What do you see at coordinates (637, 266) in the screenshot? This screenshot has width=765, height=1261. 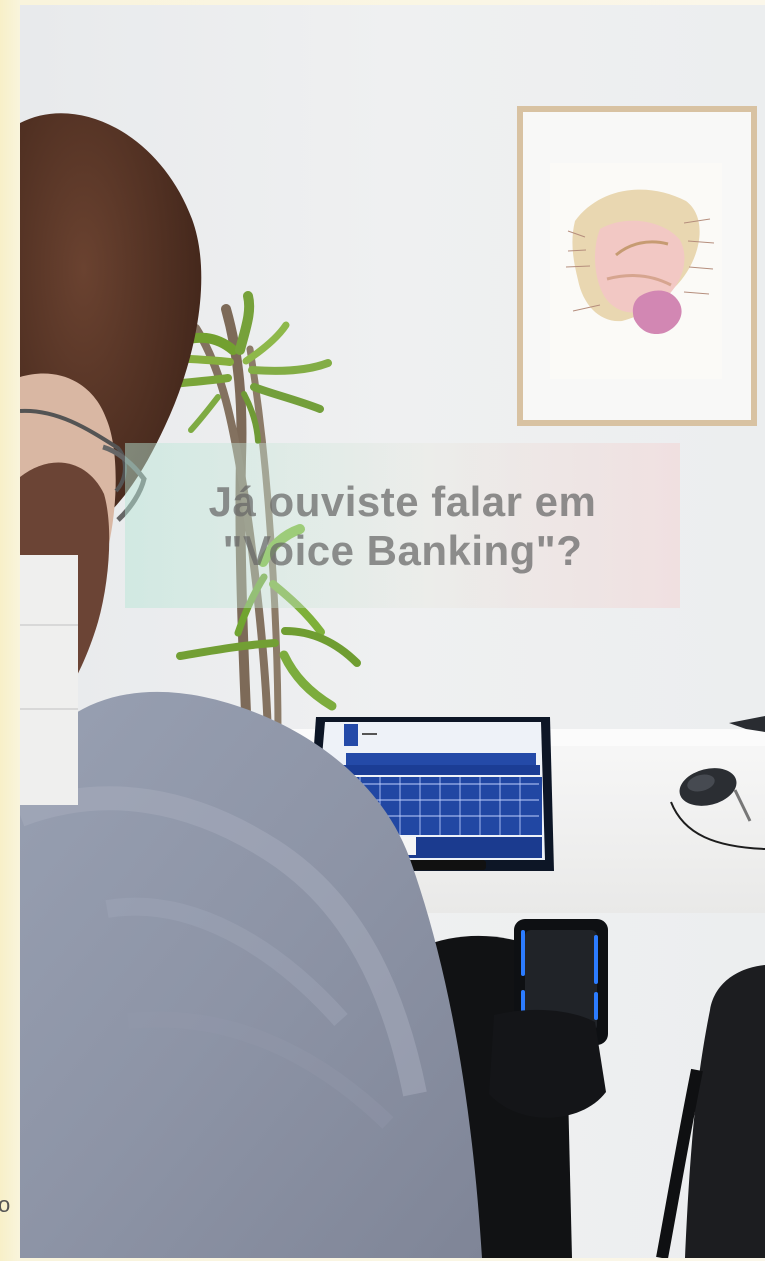 I see `framed-art-icon` at bounding box center [637, 266].